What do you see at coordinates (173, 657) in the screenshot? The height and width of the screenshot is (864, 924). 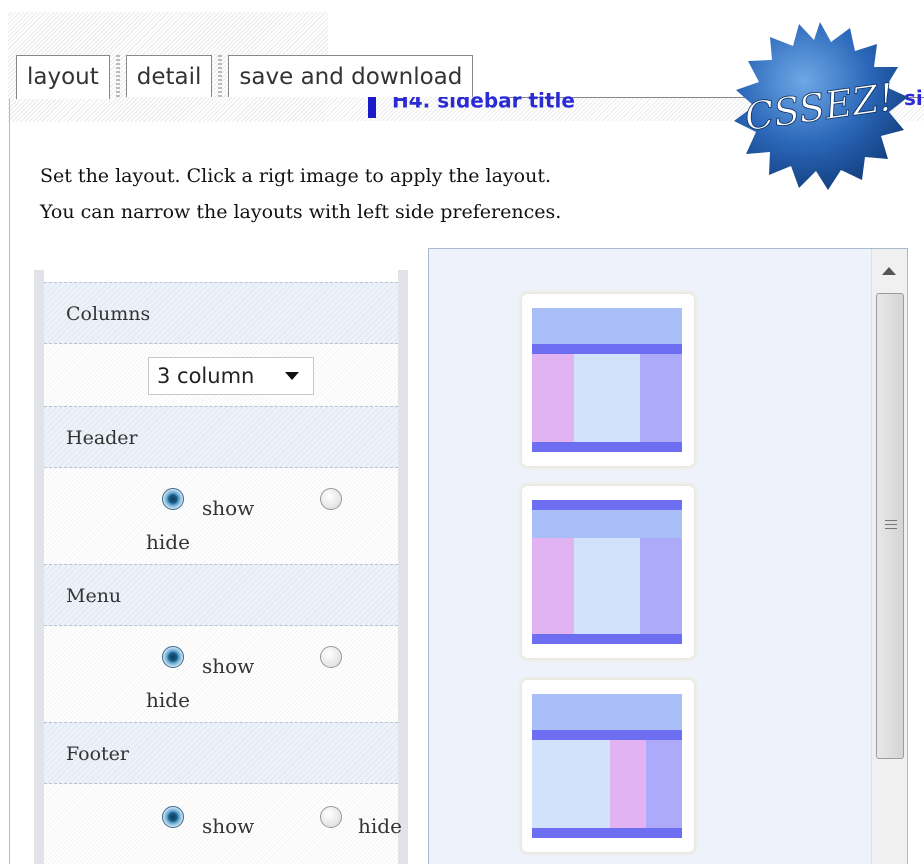 I see `menu-show-radio` at bounding box center [173, 657].